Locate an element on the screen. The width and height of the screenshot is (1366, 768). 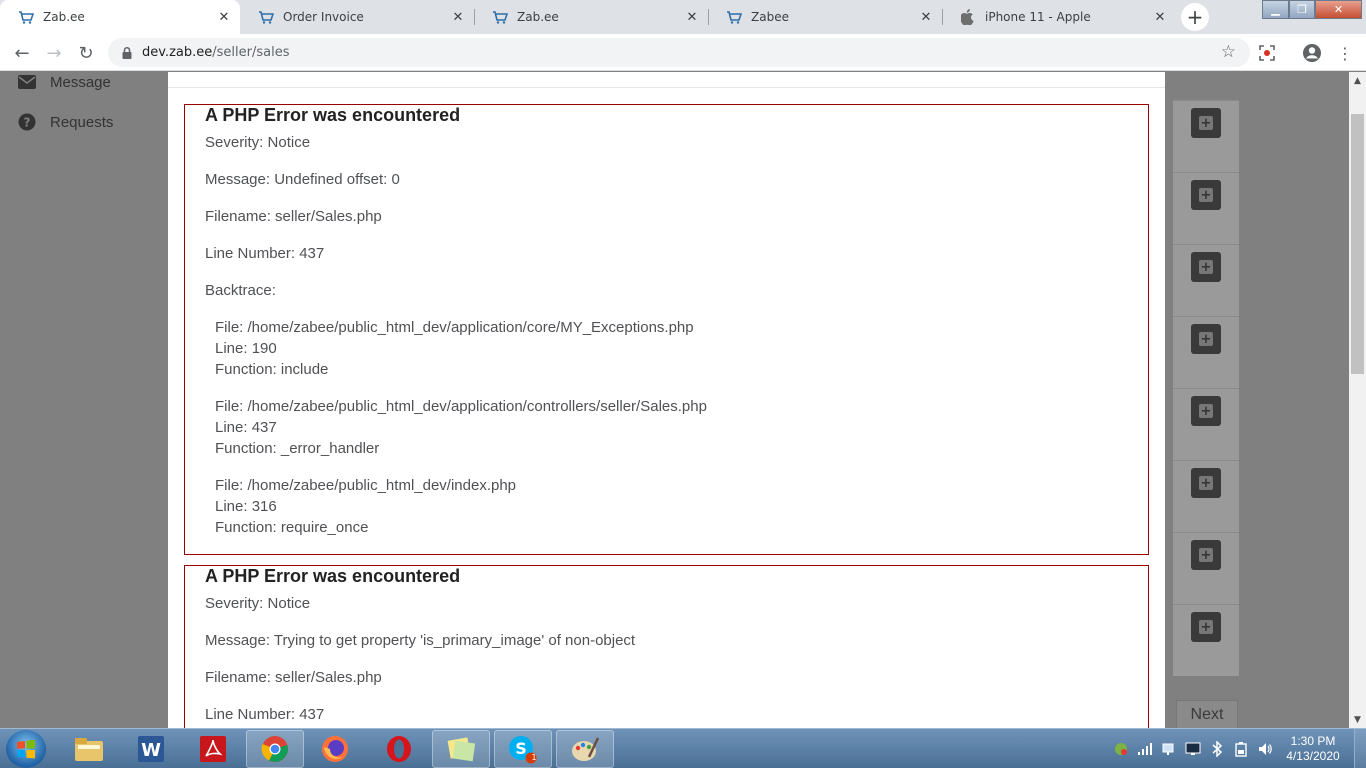
profile-avatar-icon is located at coordinates (1312, 53).